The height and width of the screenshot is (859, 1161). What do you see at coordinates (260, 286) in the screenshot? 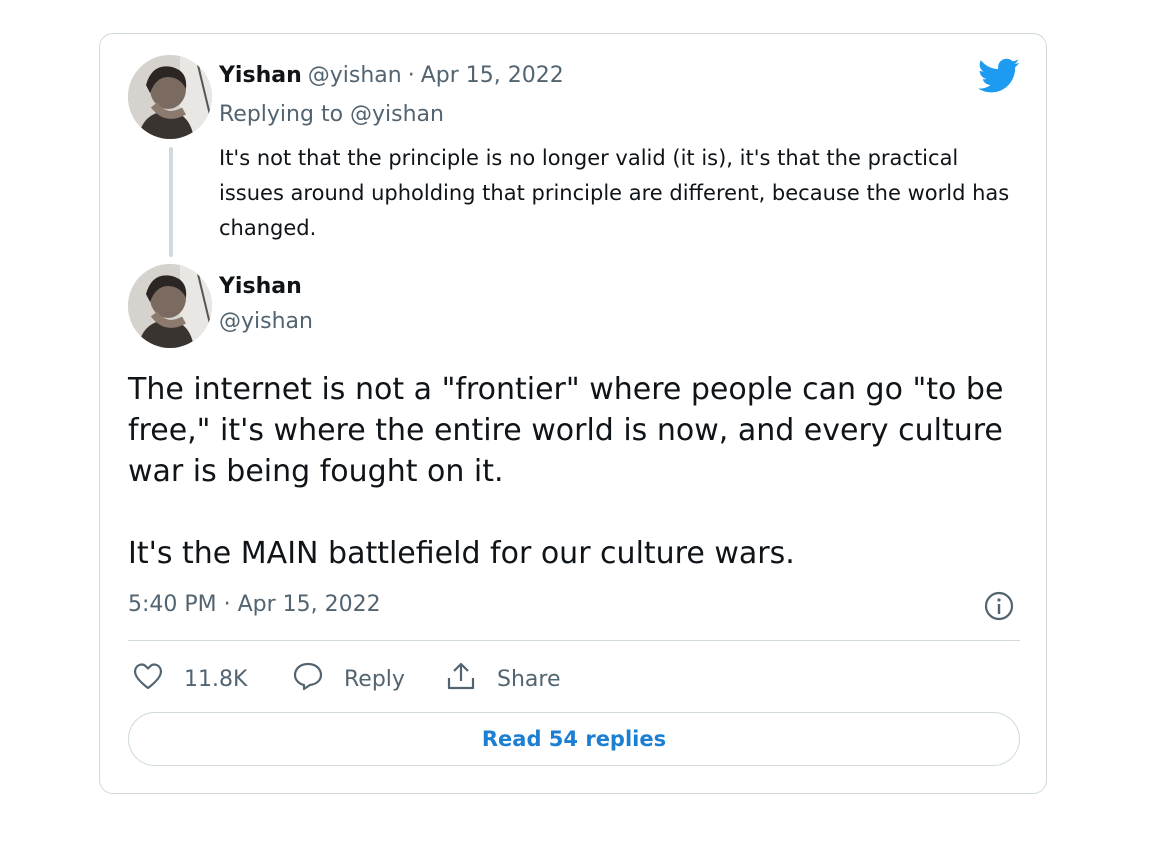
I see `main-author-name: Yishan` at bounding box center [260, 286].